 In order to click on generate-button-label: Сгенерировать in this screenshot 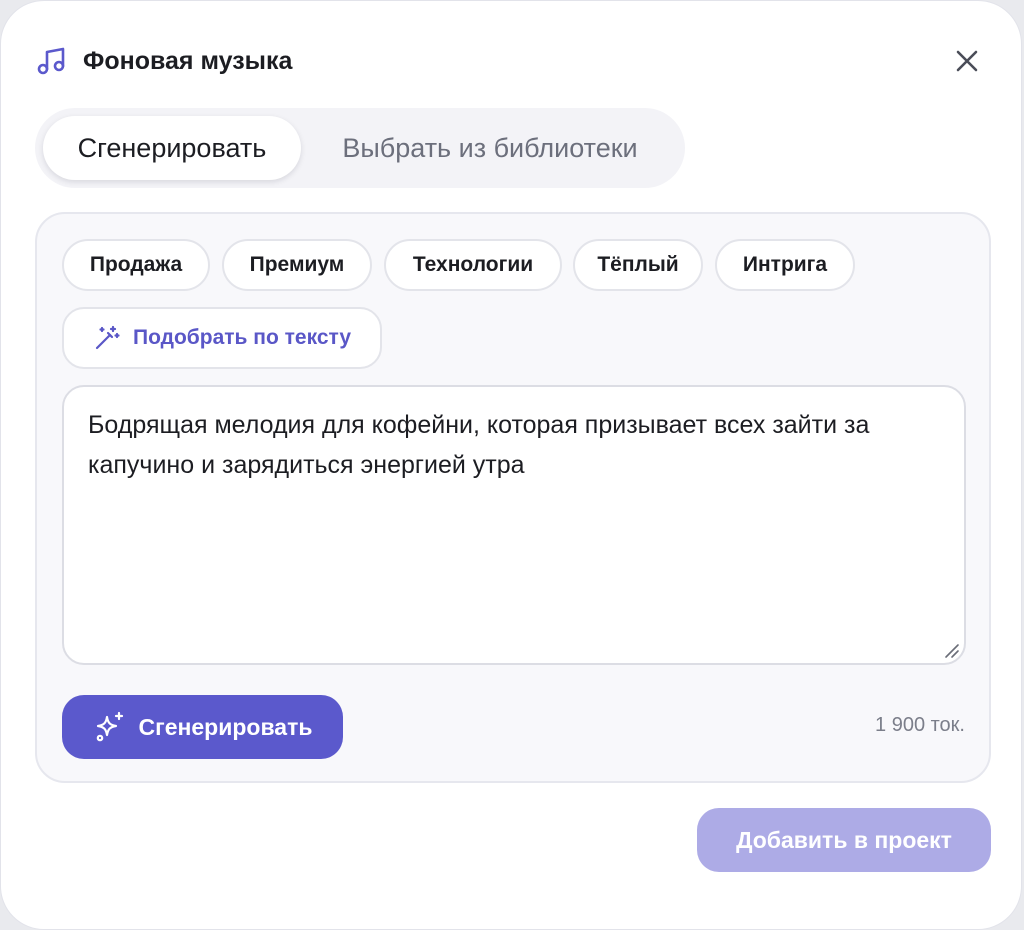, I will do `click(225, 726)`.